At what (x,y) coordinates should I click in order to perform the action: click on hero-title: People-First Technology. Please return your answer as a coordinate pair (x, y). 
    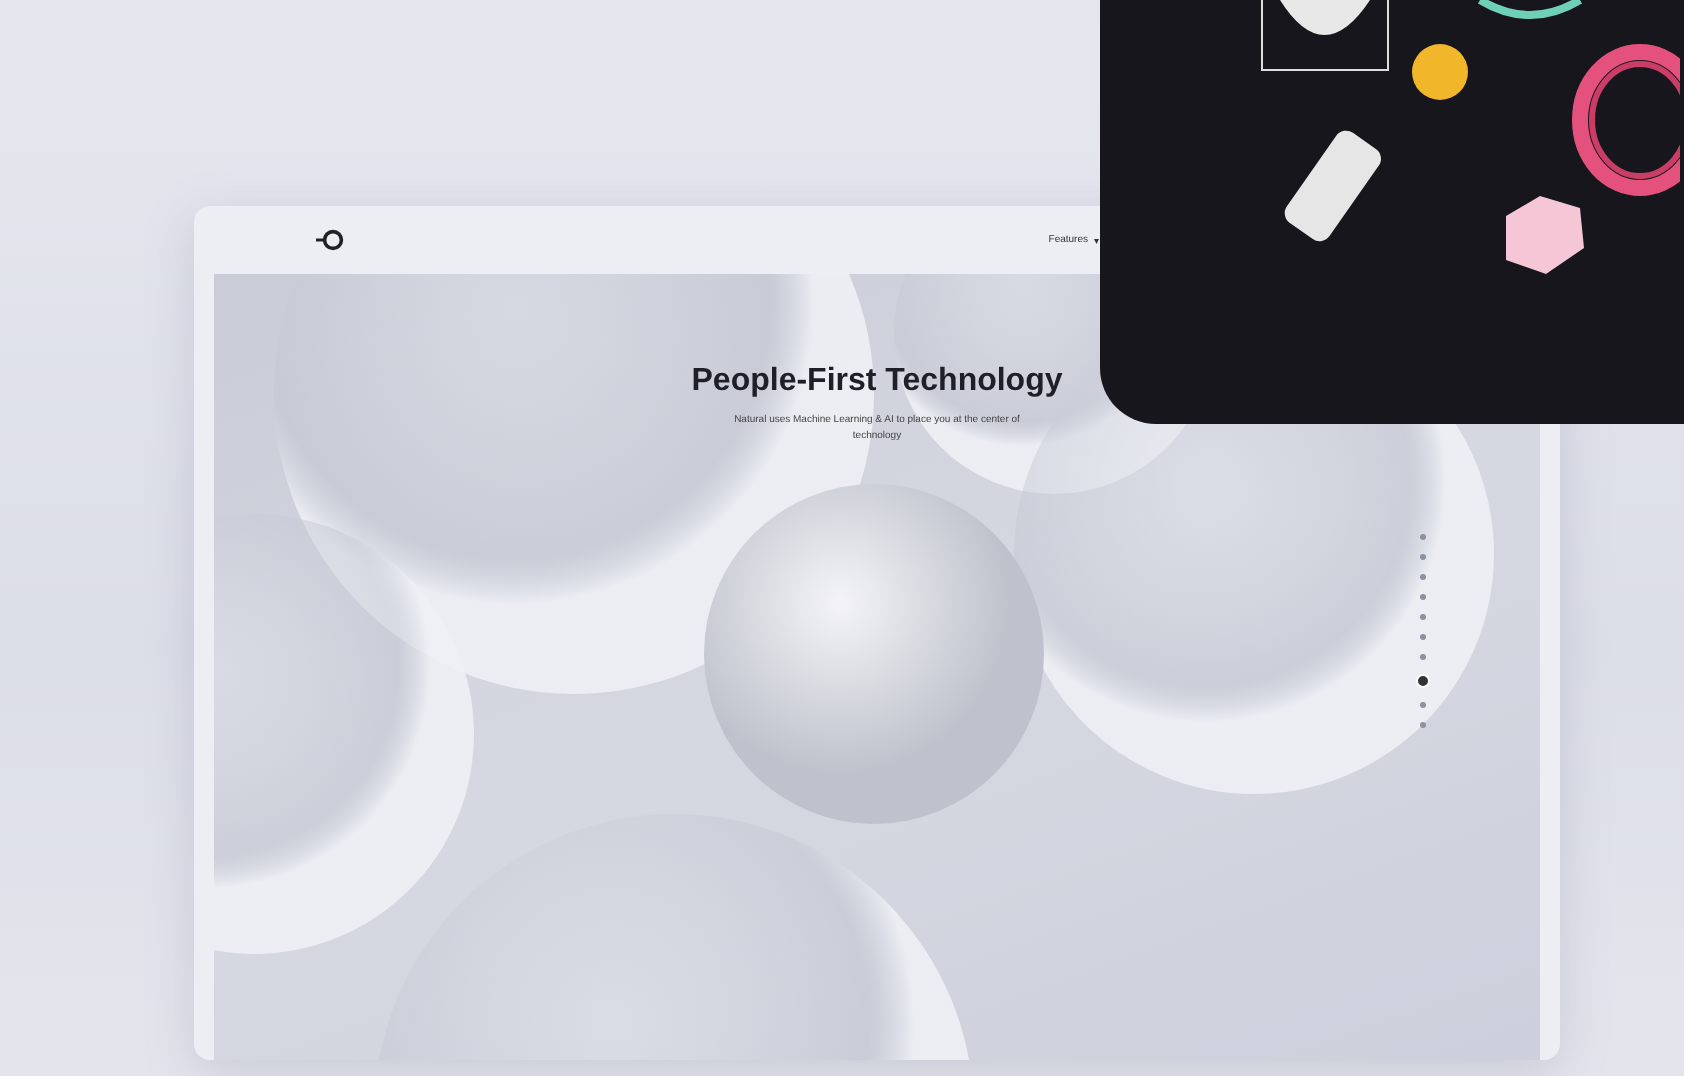
    Looking at the image, I should click on (877, 382).